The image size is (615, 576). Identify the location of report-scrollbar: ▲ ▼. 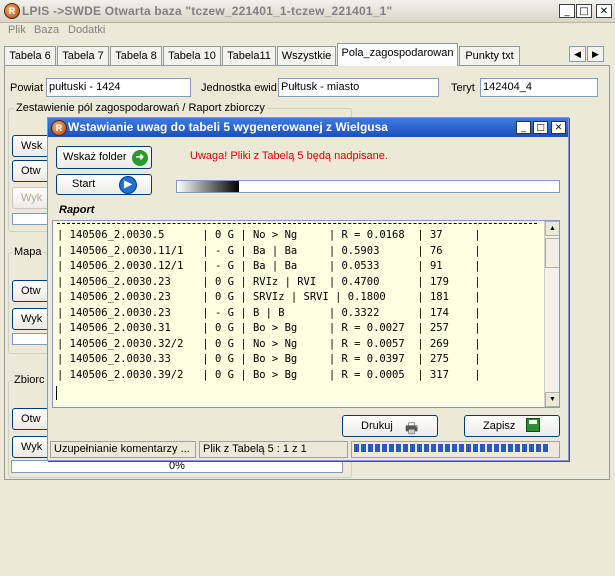
(551, 314).